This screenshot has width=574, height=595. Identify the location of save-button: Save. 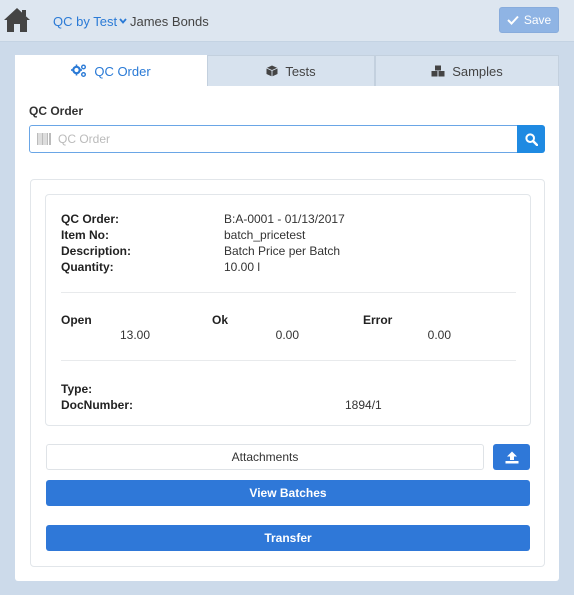
(529, 20).